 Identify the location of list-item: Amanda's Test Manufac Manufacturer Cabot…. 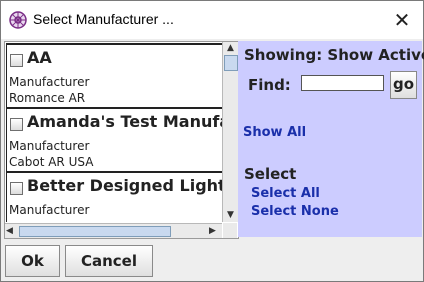
(114, 140).